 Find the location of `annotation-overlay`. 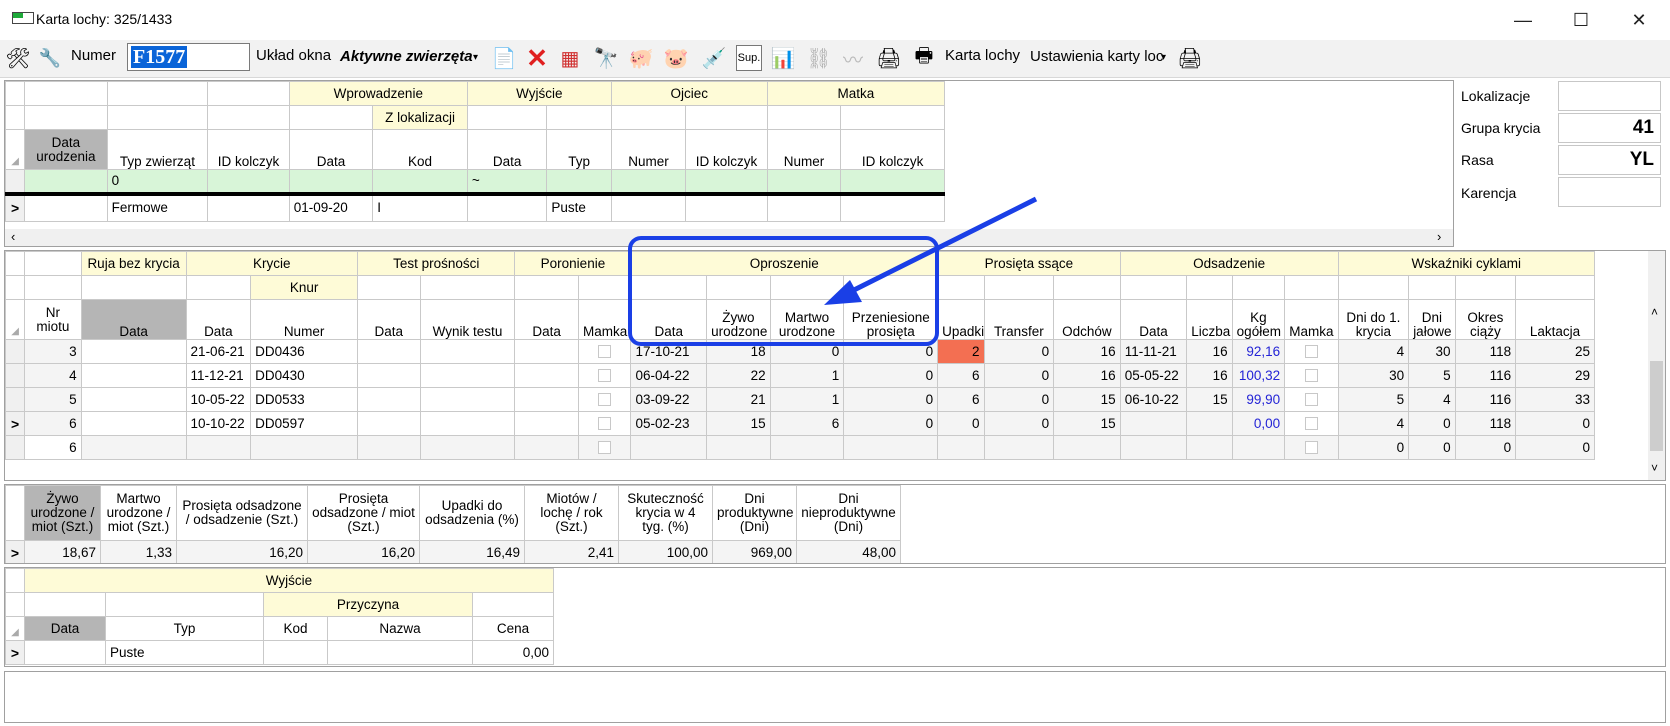

annotation-overlay is located at coordinates (833, 271).